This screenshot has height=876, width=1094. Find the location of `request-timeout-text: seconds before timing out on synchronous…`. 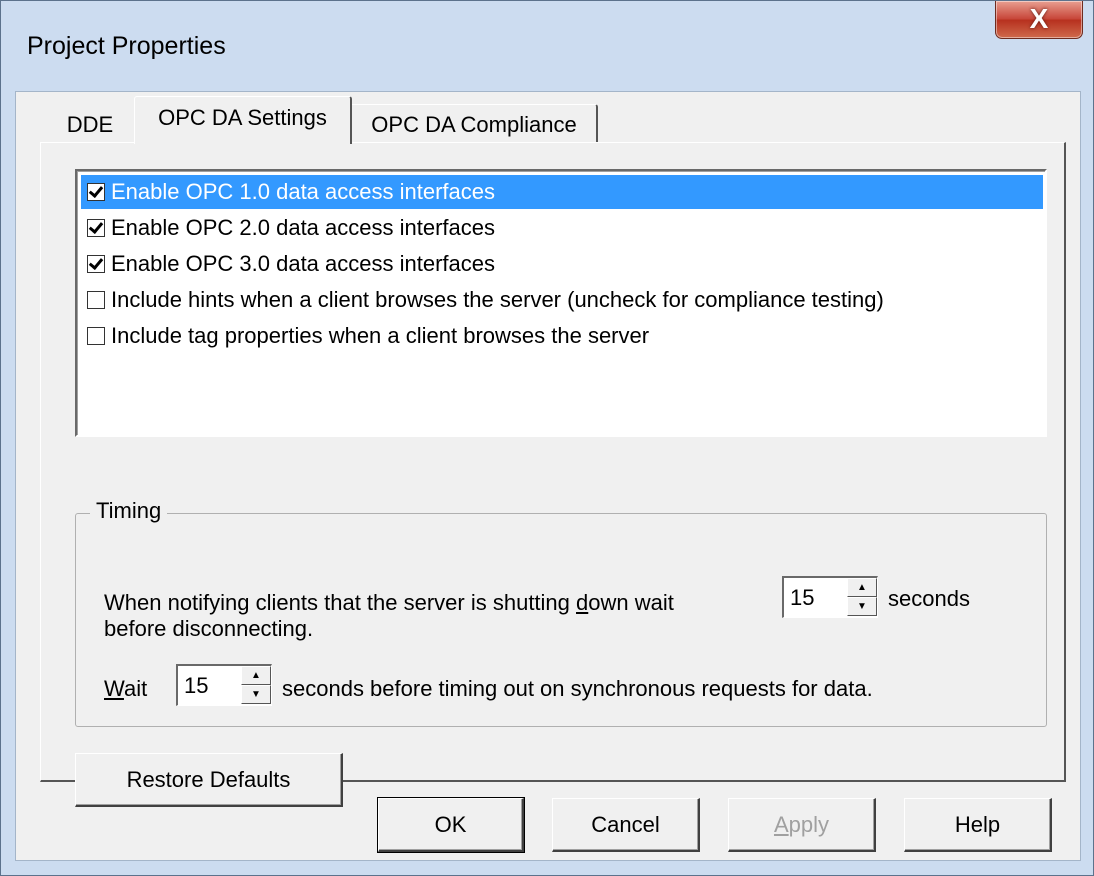

request-timeout-text: seconds before timing out on synchronous… is located at coordinates (577, 688).